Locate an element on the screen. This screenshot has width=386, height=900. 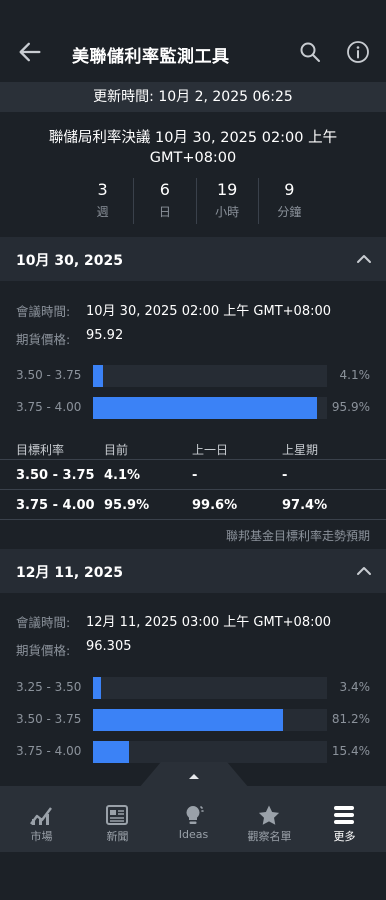
table-cell: 3.50 - 3.75 is located at coordinates (55, 475).